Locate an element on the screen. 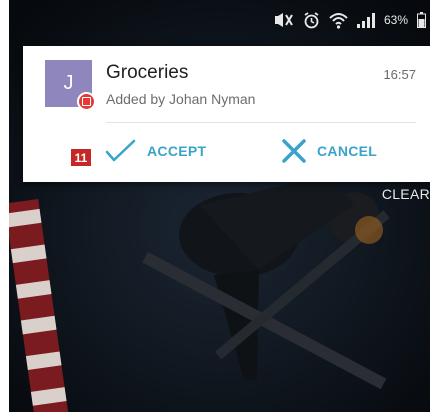 The image size is (430, 412). notification-title: Groceries is located at coordinates (147, 72).